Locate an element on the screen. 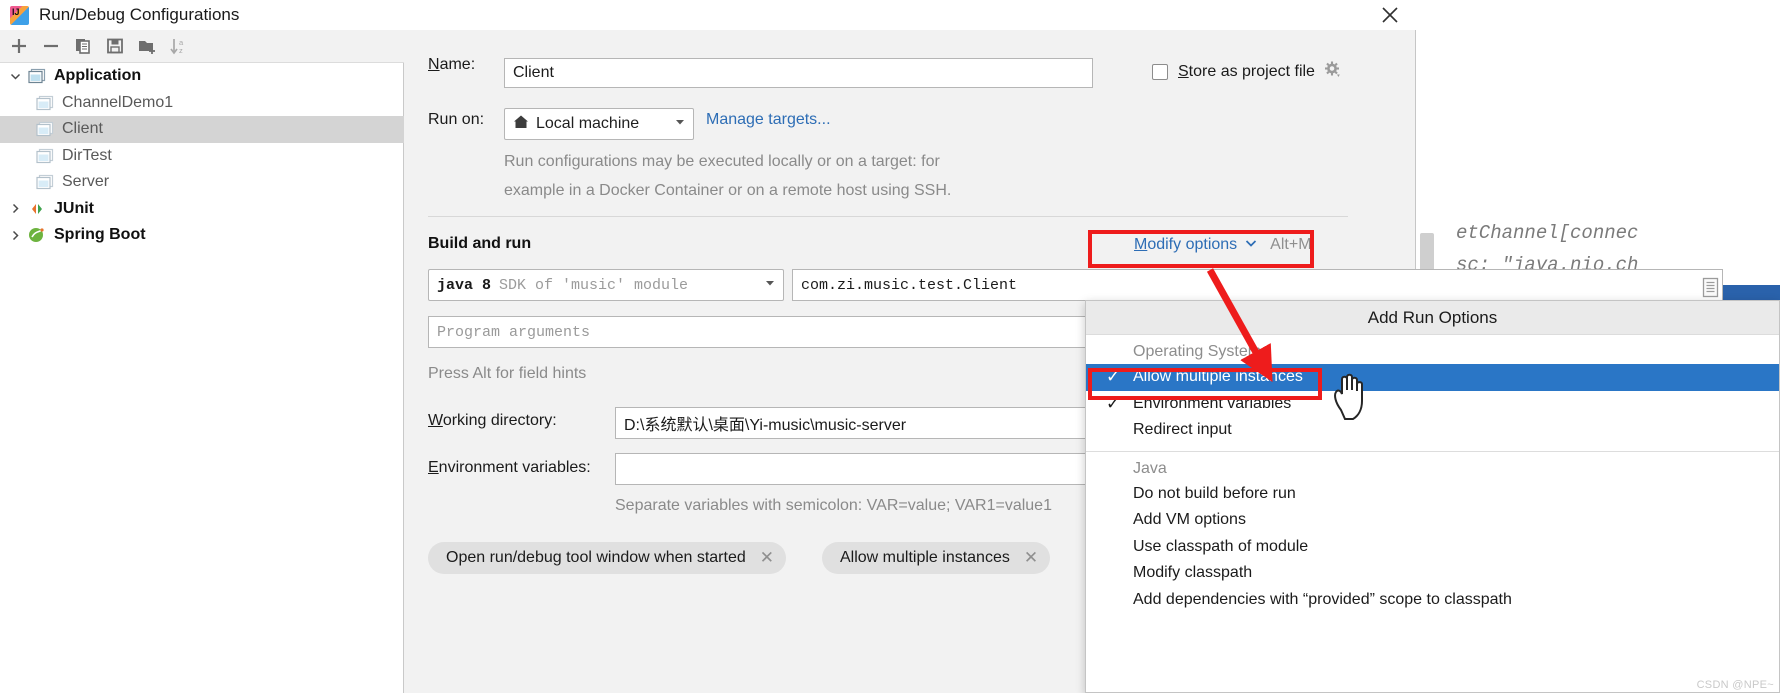 The image size is (1780, 693). editor-code-line: etChannel[connec is located at coordinates (1547, 233).